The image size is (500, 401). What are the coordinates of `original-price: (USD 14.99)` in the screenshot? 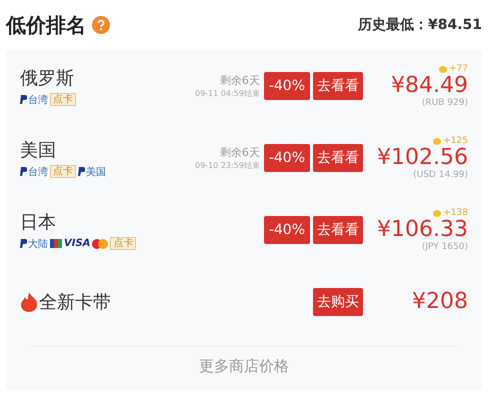 It's located at (440, 175).